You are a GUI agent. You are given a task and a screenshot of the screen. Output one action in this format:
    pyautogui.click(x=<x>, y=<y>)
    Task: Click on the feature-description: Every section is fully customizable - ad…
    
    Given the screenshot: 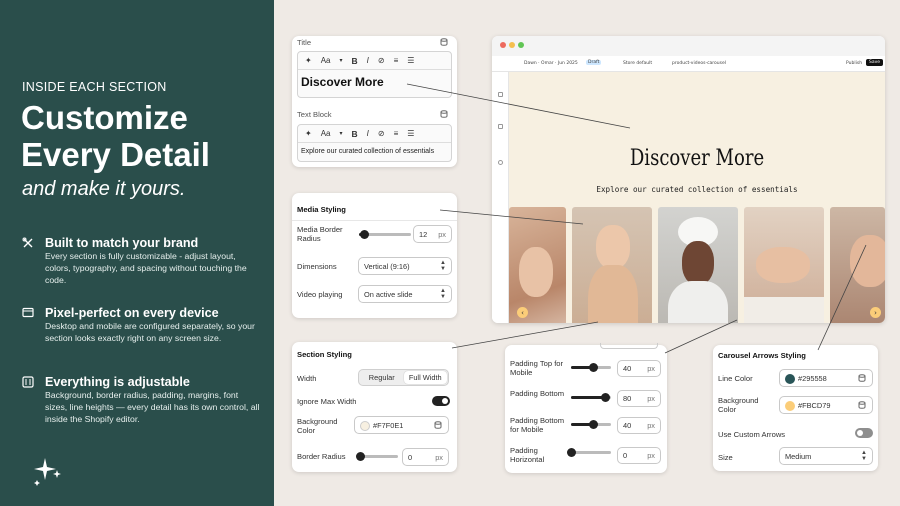 What is the action you would take?
    pyautogui.click(x=146, y=268)
    